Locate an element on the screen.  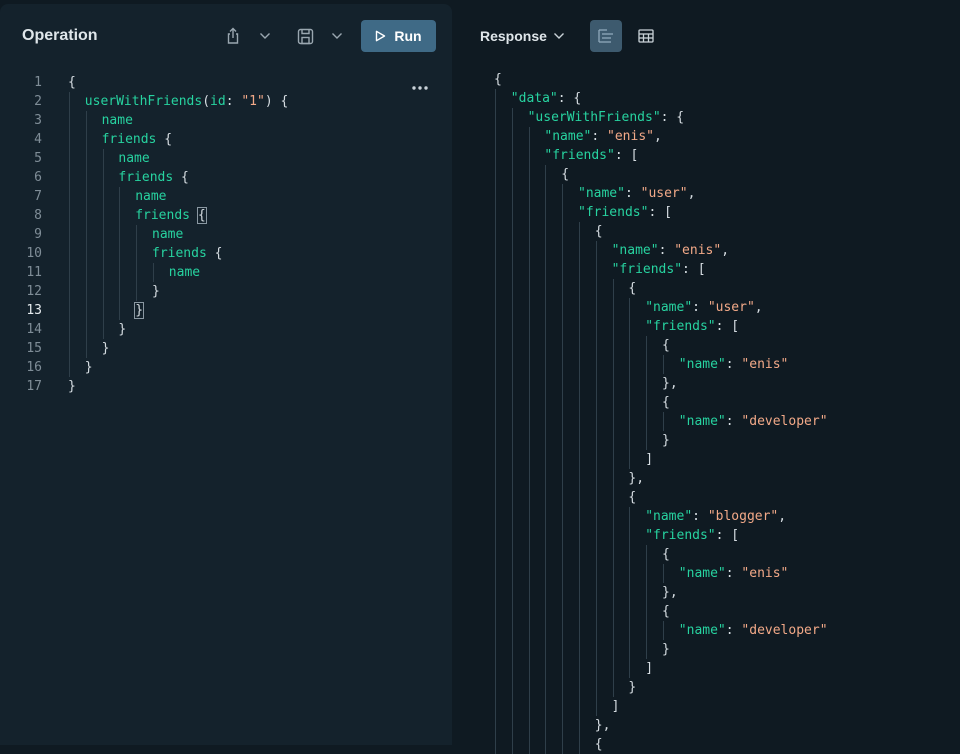
code-text: "name": "enis" is located at coordinates (734, 573).